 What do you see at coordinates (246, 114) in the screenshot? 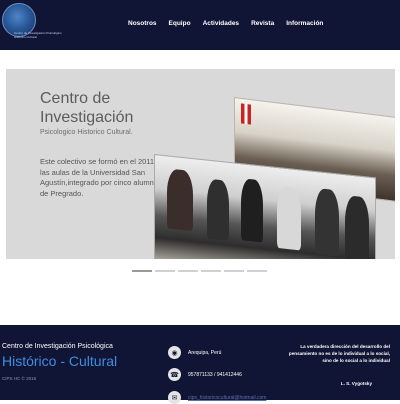
I see `peru-flag-image` at bounding box center [246, 114].